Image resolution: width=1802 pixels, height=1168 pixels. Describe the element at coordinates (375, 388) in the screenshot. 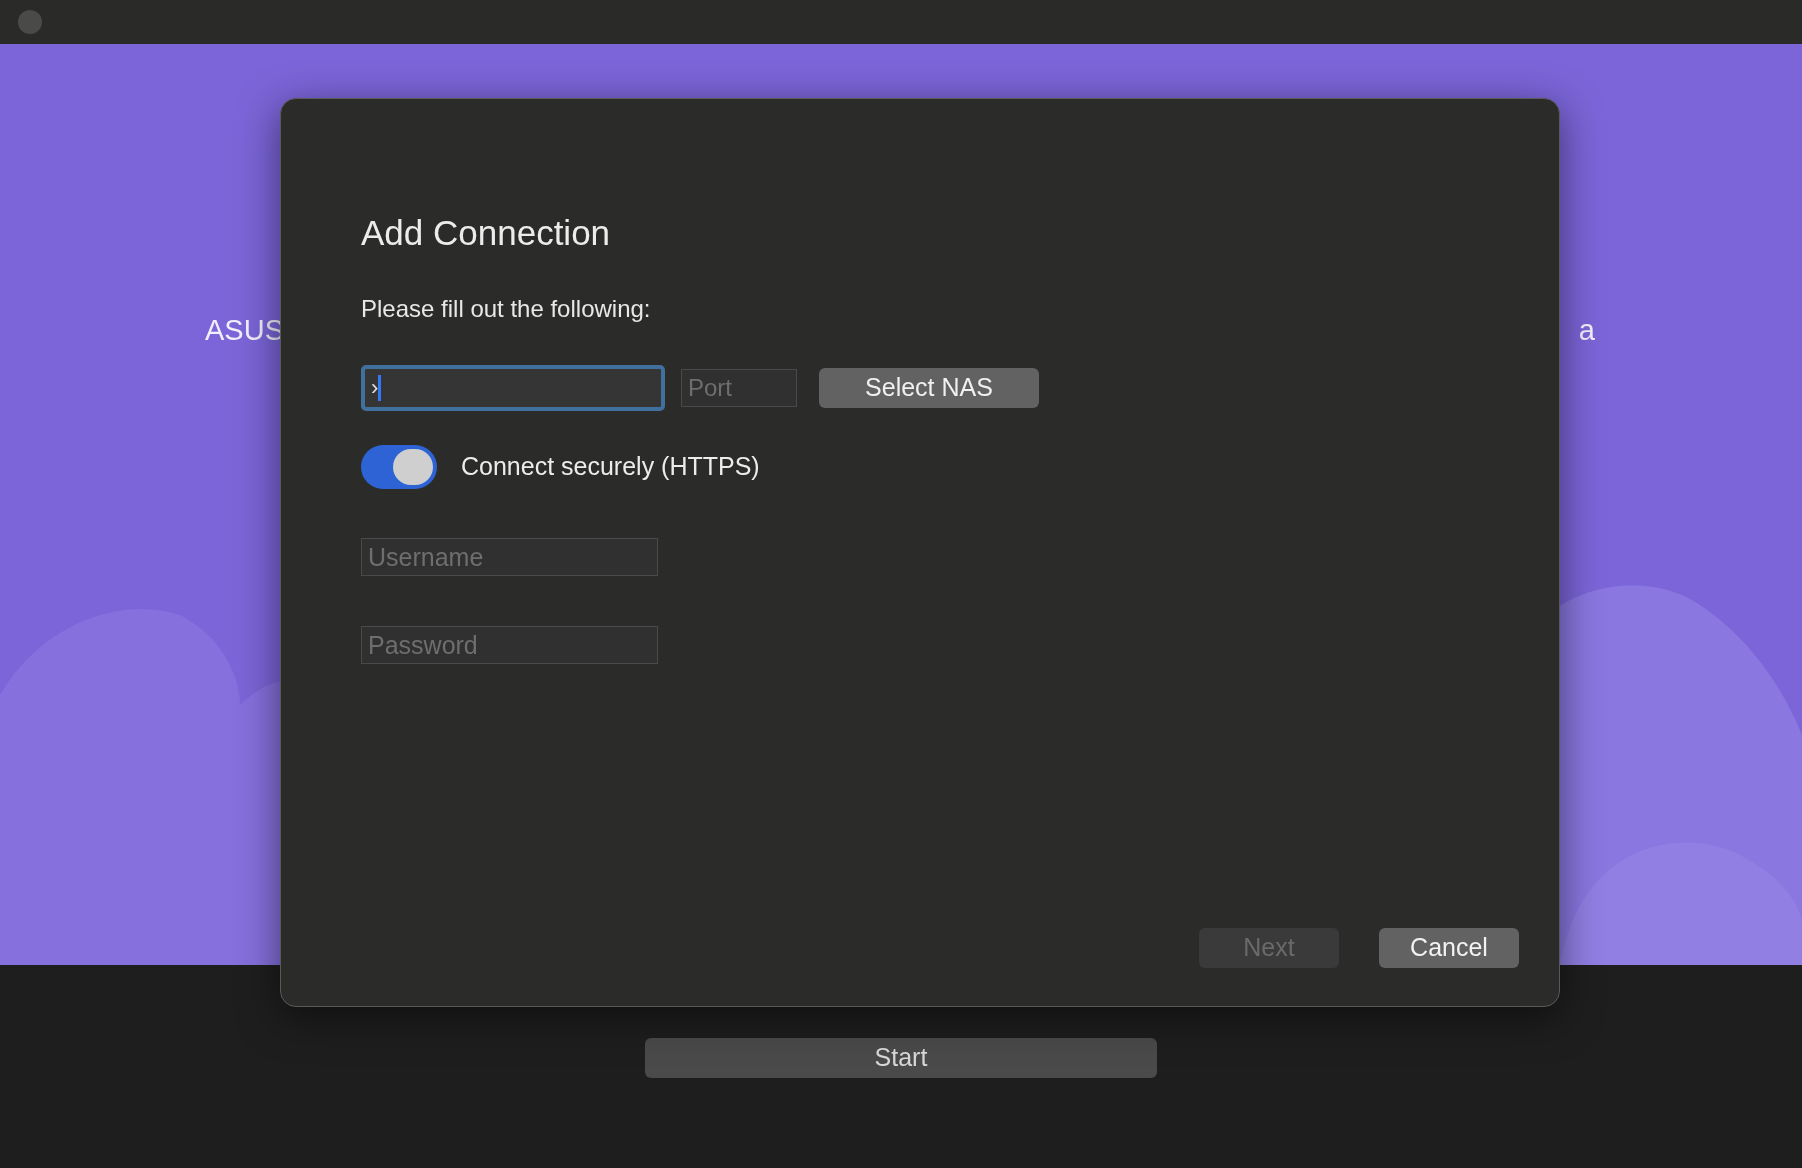

I see `field-value: ›` at that location.